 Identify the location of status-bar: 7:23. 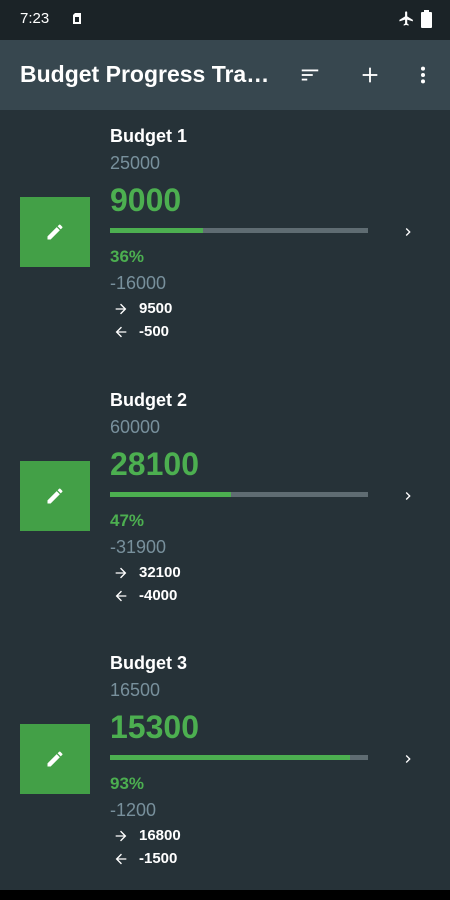
(225, 20).